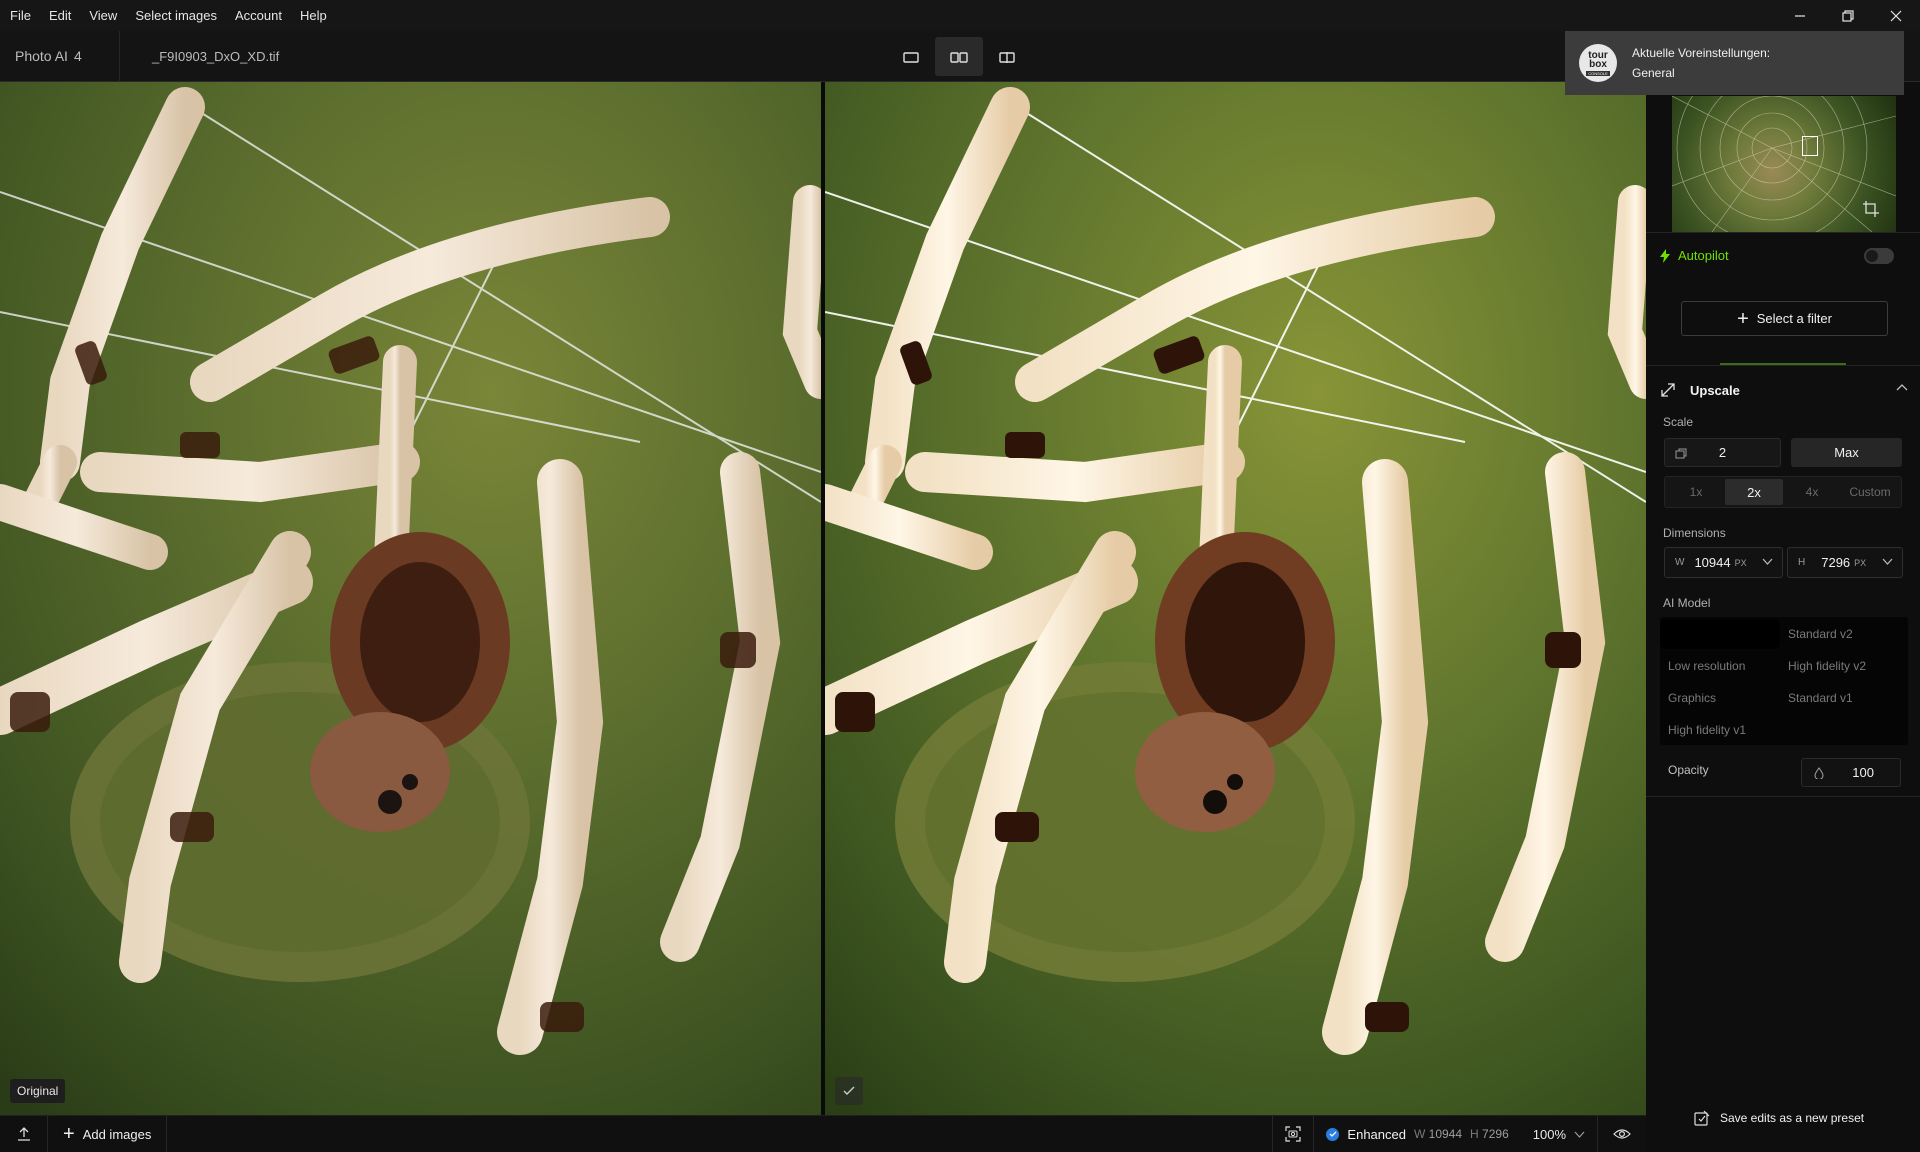 Image resolution: width=1920 pixels, height=1152 pixels. I want to click on model-option-graphics: Graphics, so click(1720, 698).